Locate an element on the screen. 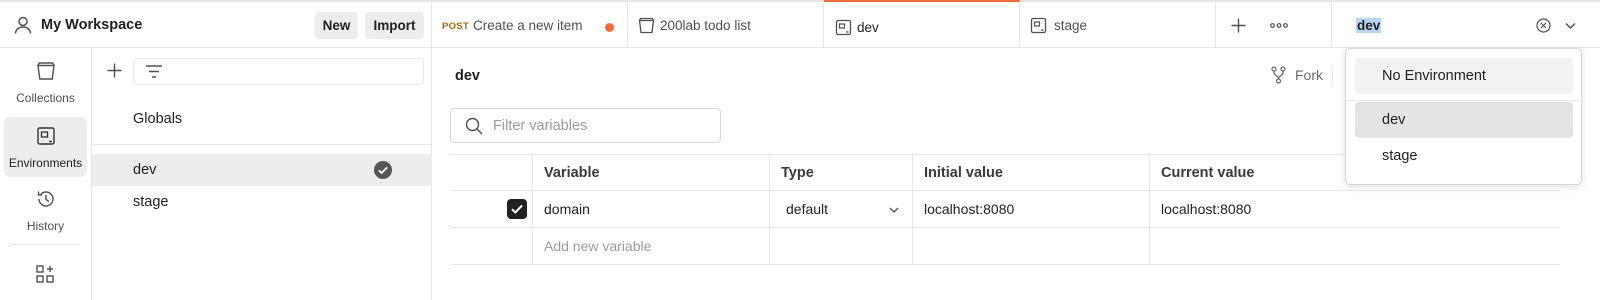 This screenshot has height=300, width=1600. add-variable-input: Add new variable is located at coordinates (650, 246).